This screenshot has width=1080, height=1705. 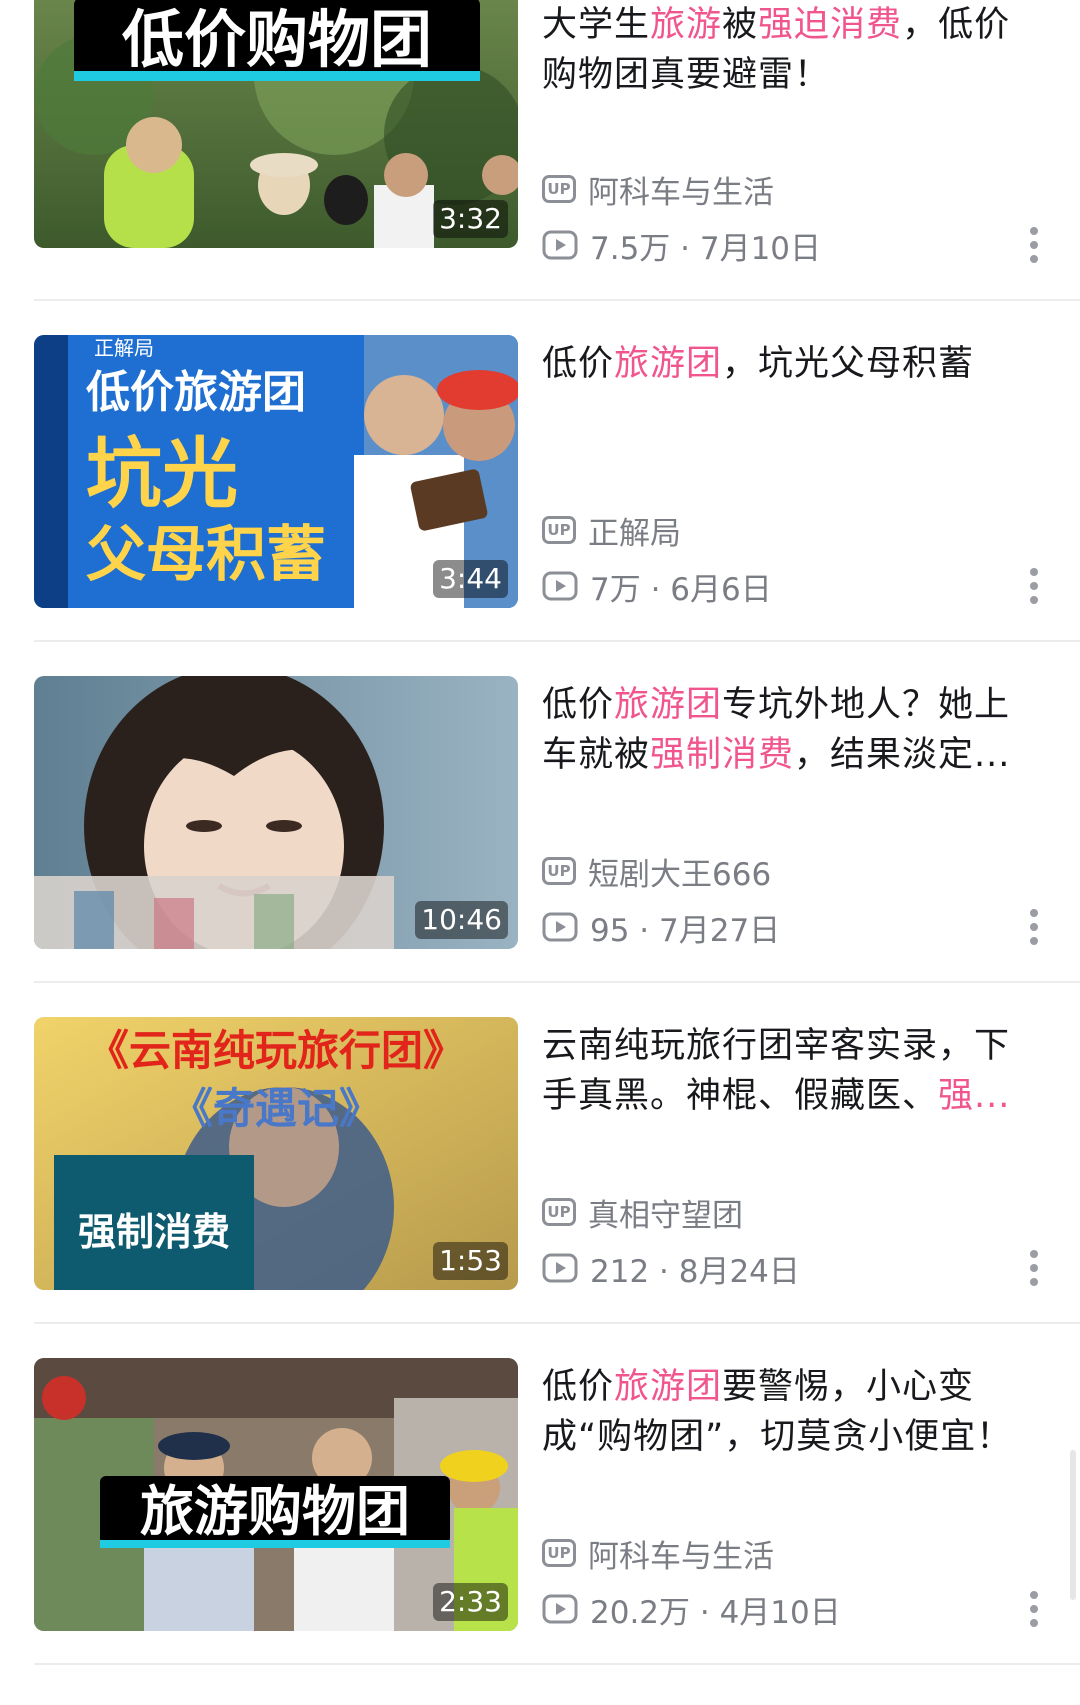 What do you see at coordinates (470, 1602) in the screenshot?
I see `video-duration: 2:33` at bounding box center [470, 1602].